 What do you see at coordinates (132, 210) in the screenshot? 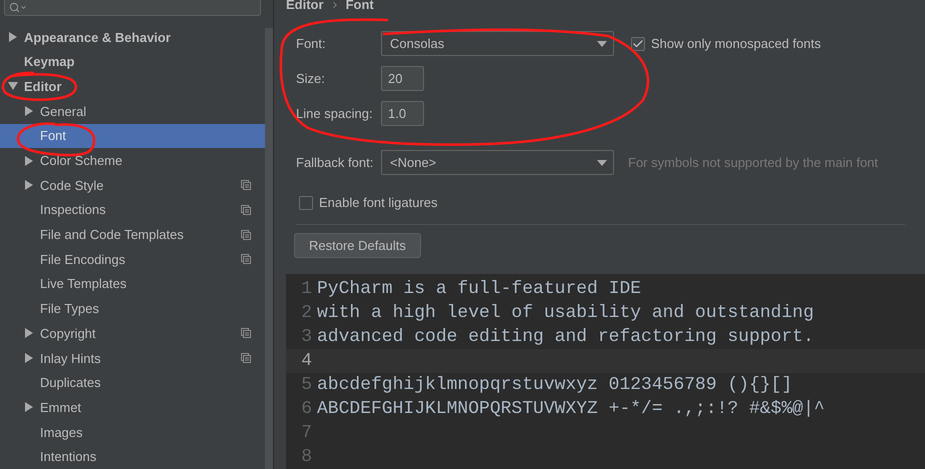
I see `tree-item: Inspections` at bounding box center [132, 210].